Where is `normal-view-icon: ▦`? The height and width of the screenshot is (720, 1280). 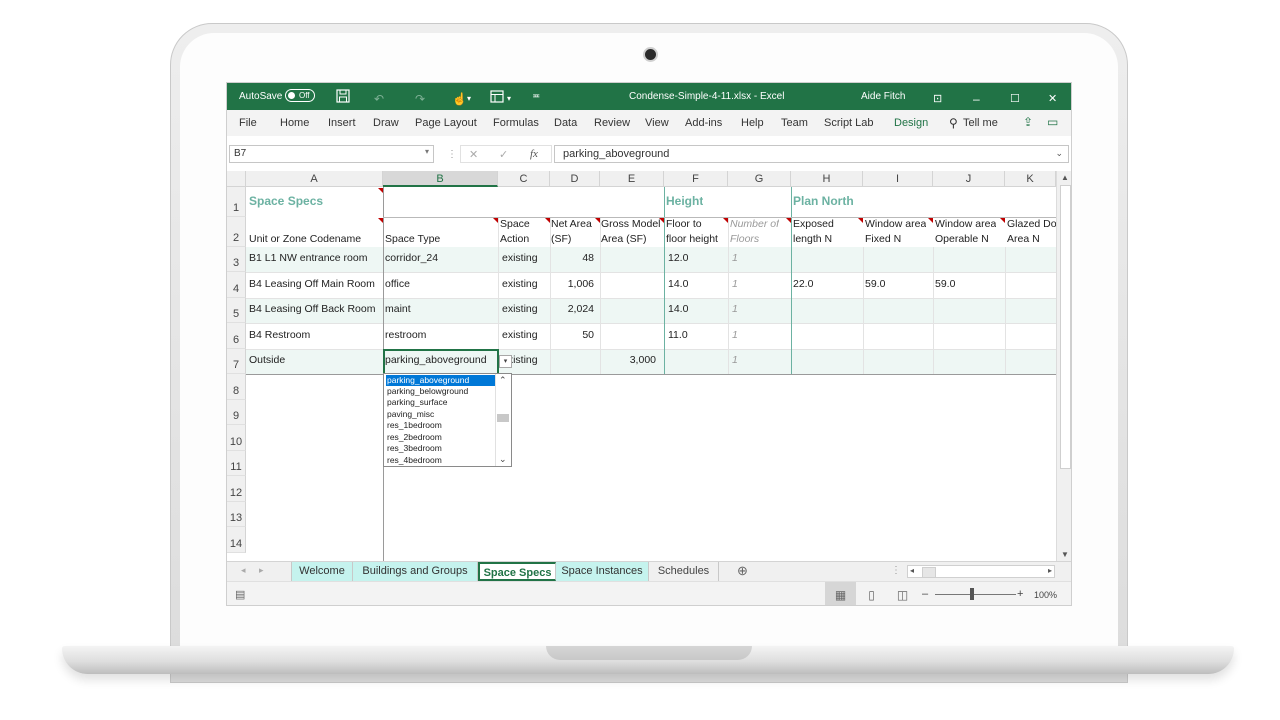 normal-view-icon: ▦ is located at coordinates (840, 593).